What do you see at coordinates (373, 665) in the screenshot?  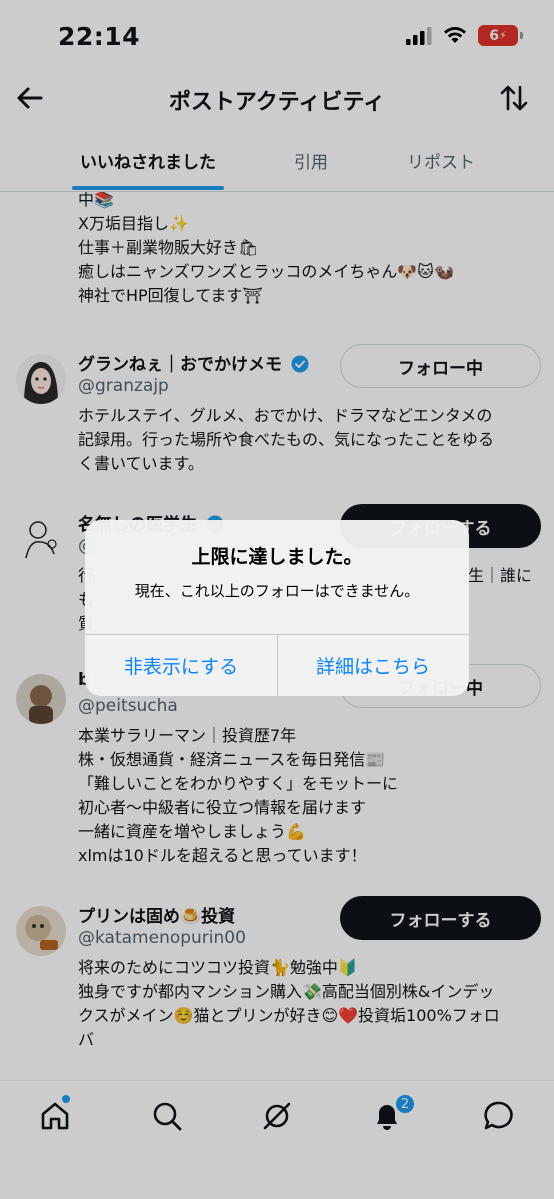 I see `details-button: 詳細はこちら` at bounding box center [373, 665].